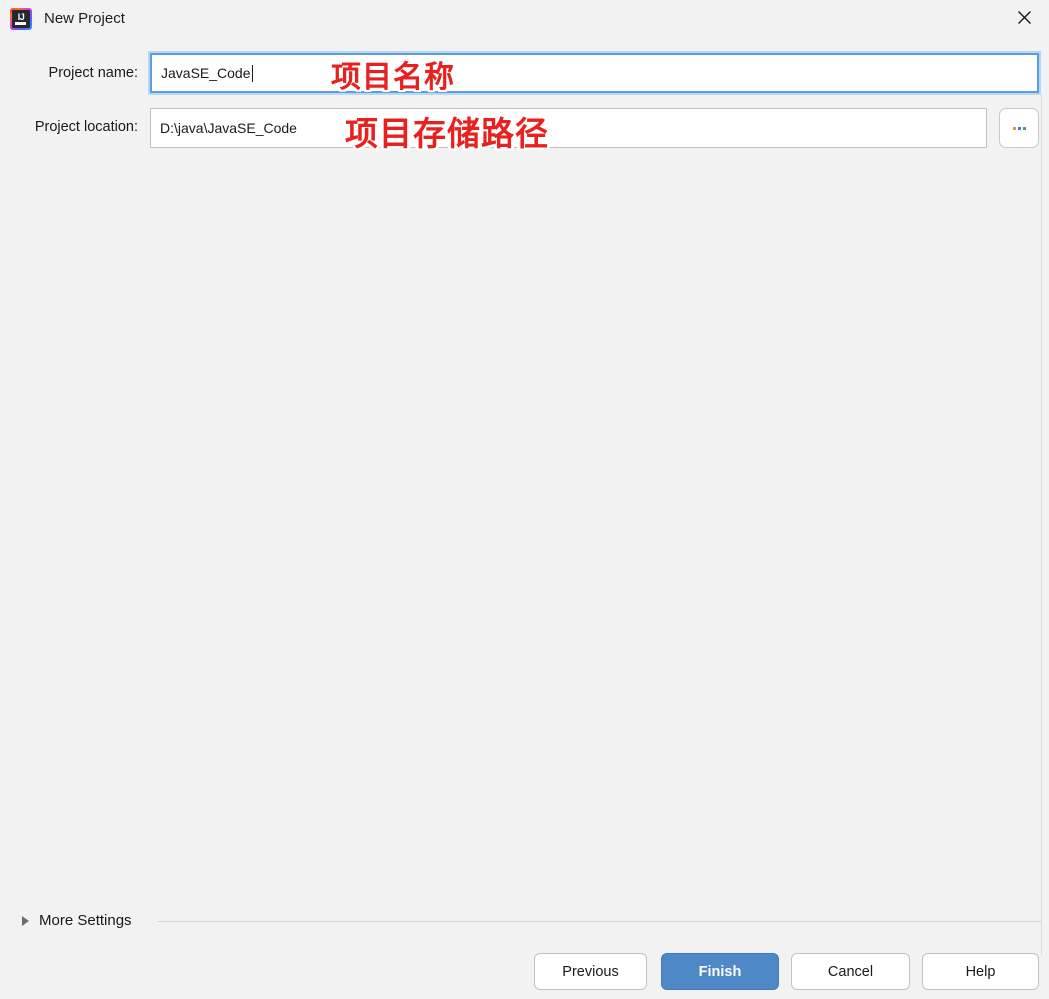 The height and width of the screenshot is (999, 1049). Describe the element at coordinates (206, 73) in the screenshot. I see `project-name-value: JavaSE_Code` at that location.